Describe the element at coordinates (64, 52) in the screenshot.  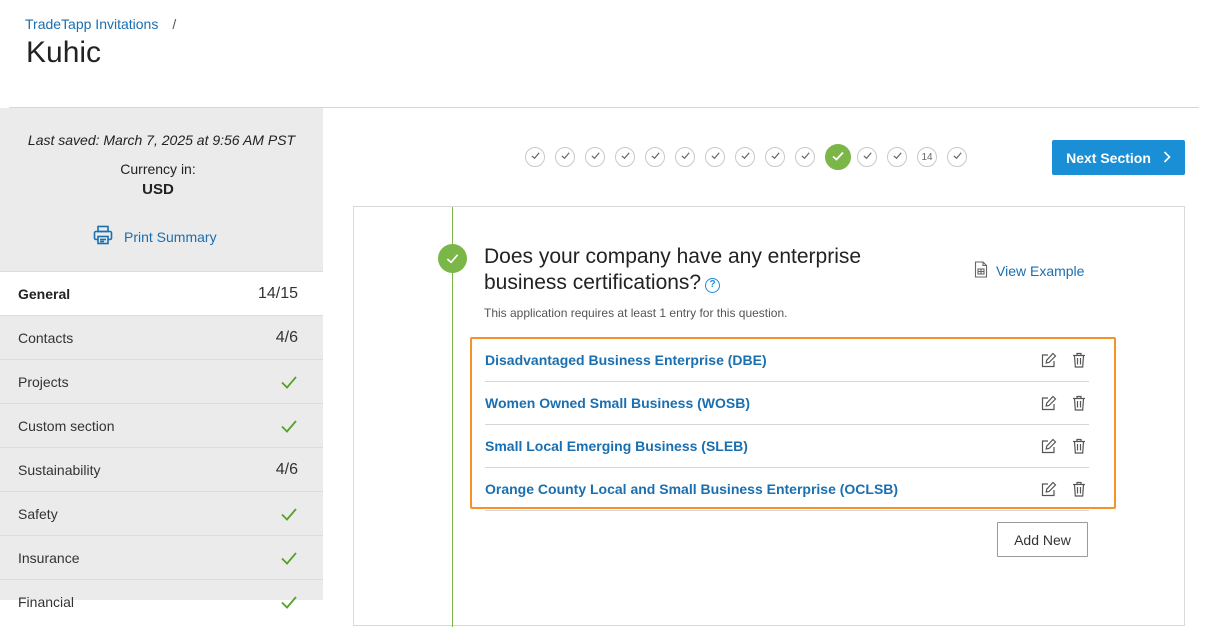
I see `page-title: Kuhic` at that location.